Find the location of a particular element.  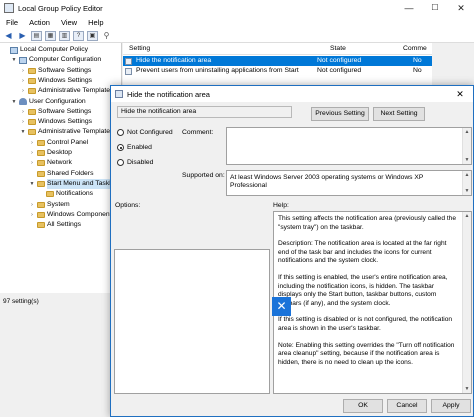

cancel-button: Cancel is located at coordinates (407, 406).